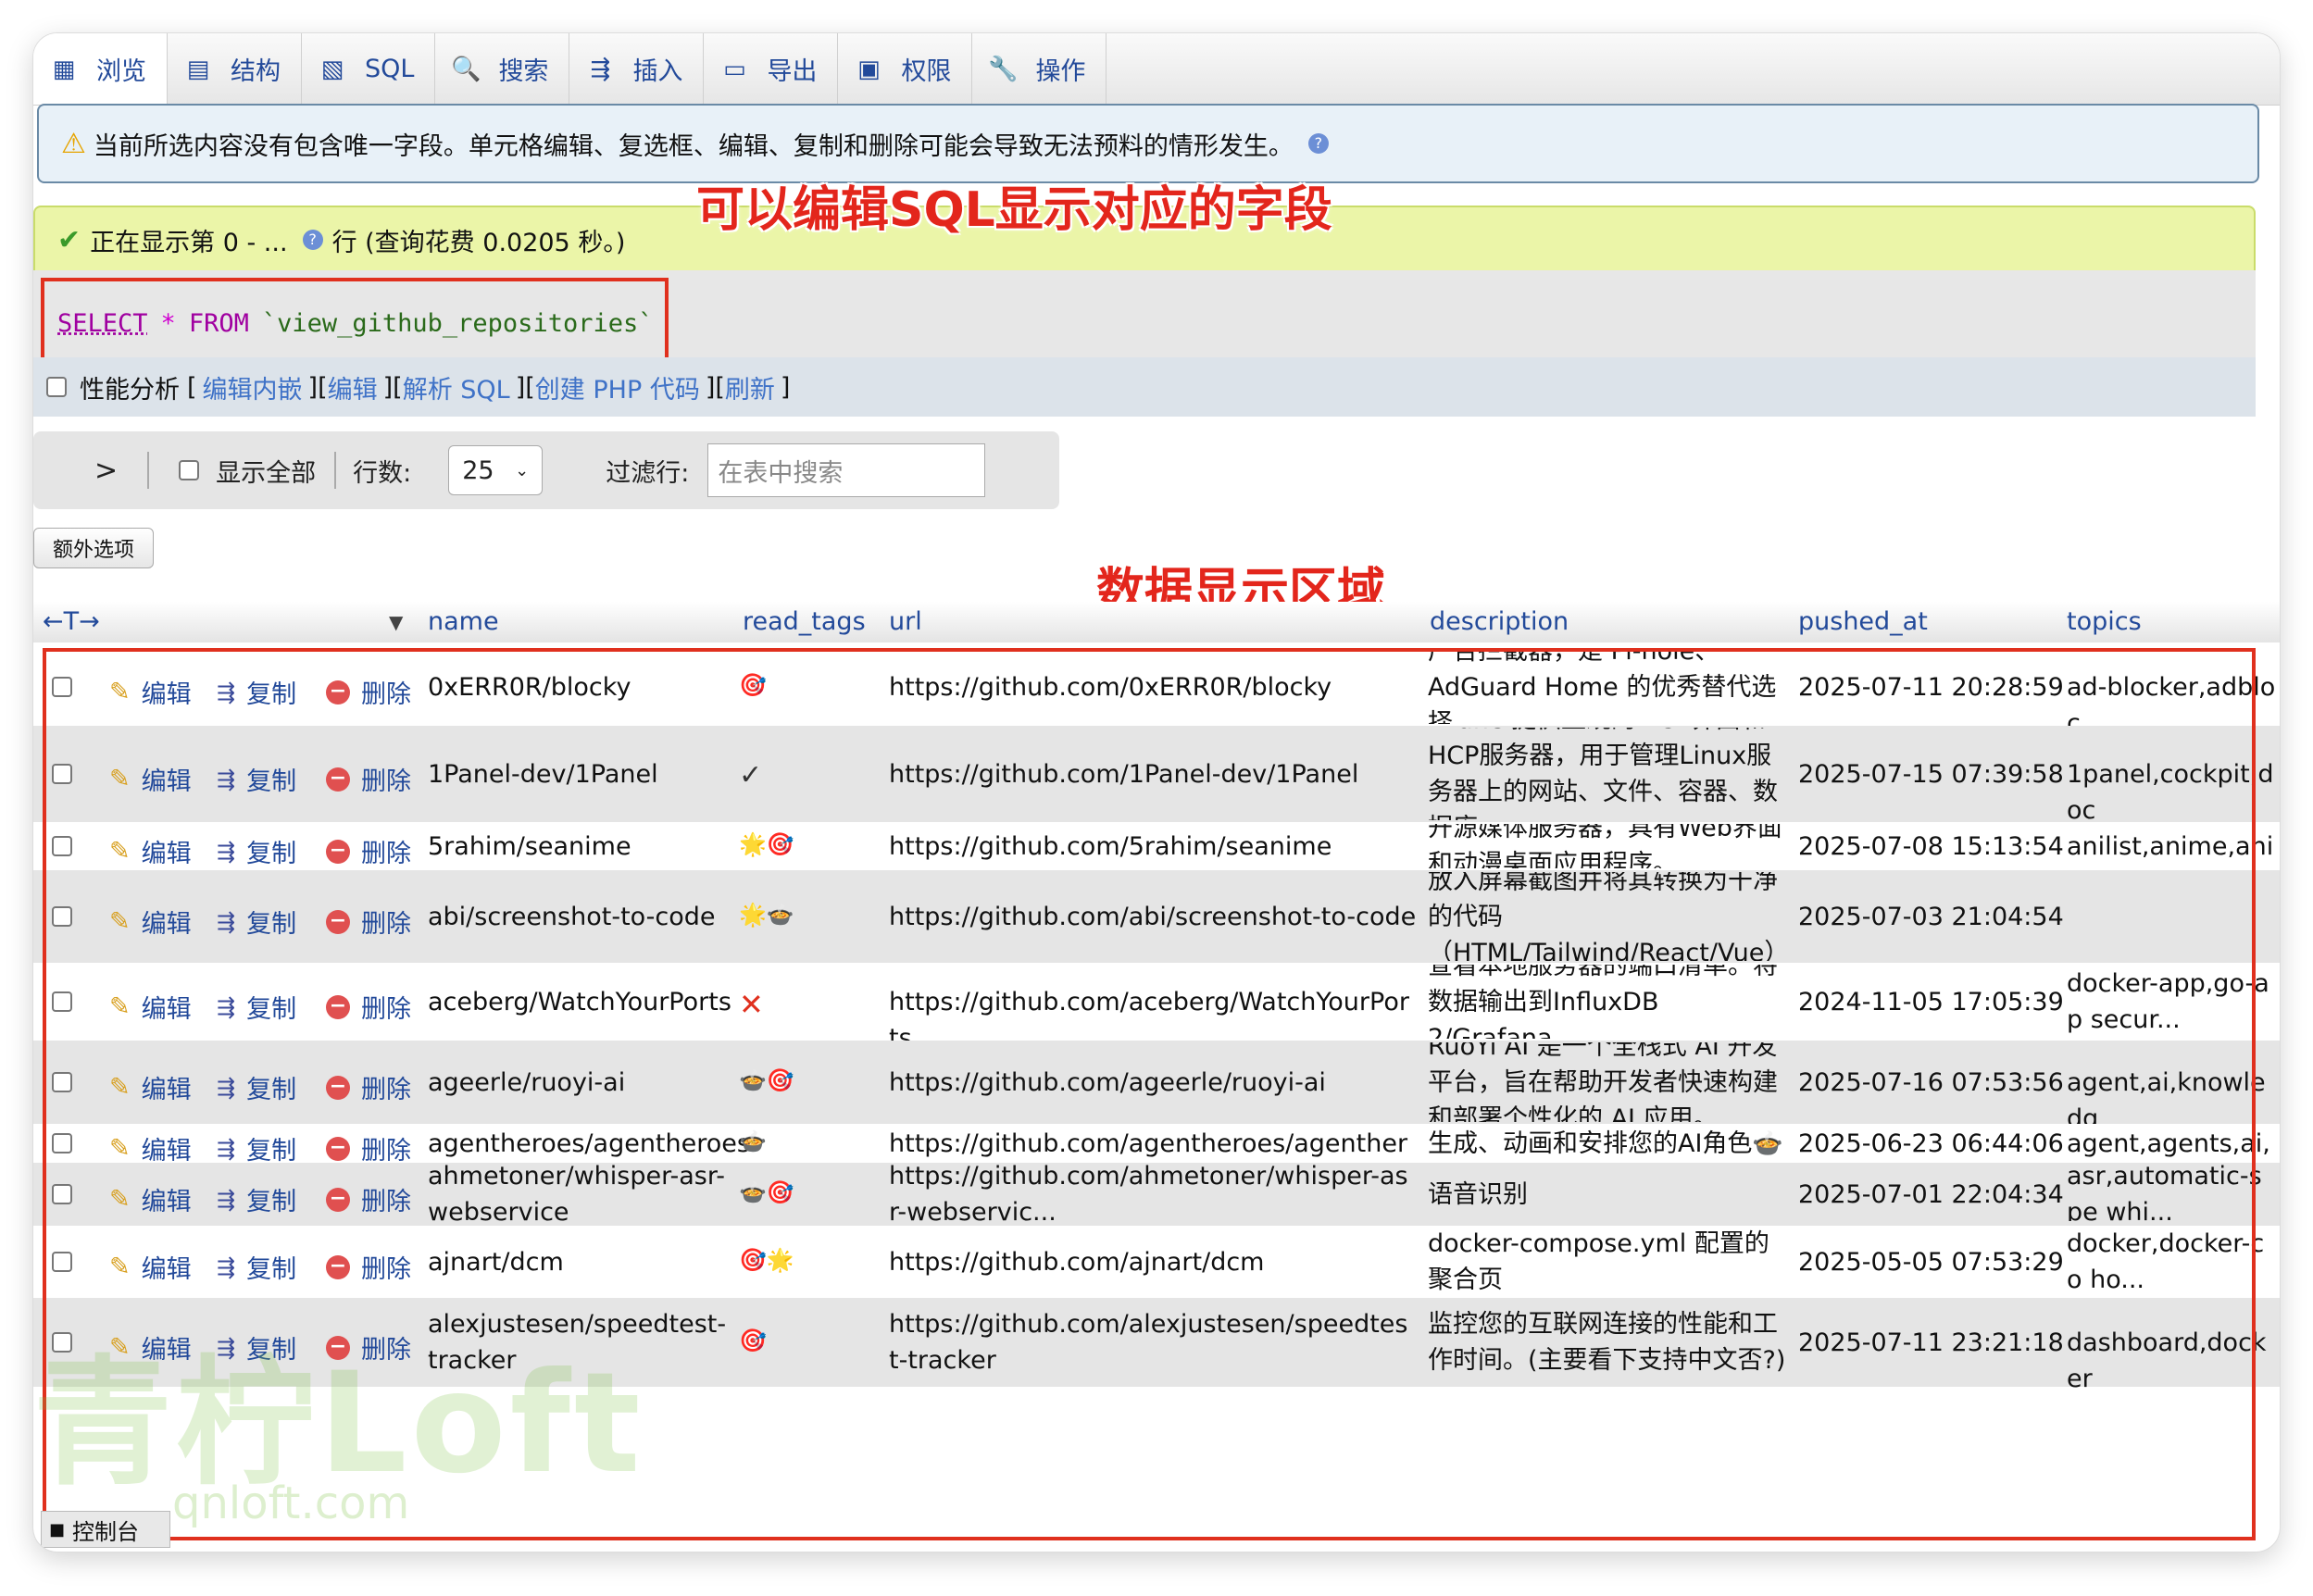  Describe the element at coordinates (1039, 69) in the screenshot. I see `tab-operations: 🔧 操作` at that location.